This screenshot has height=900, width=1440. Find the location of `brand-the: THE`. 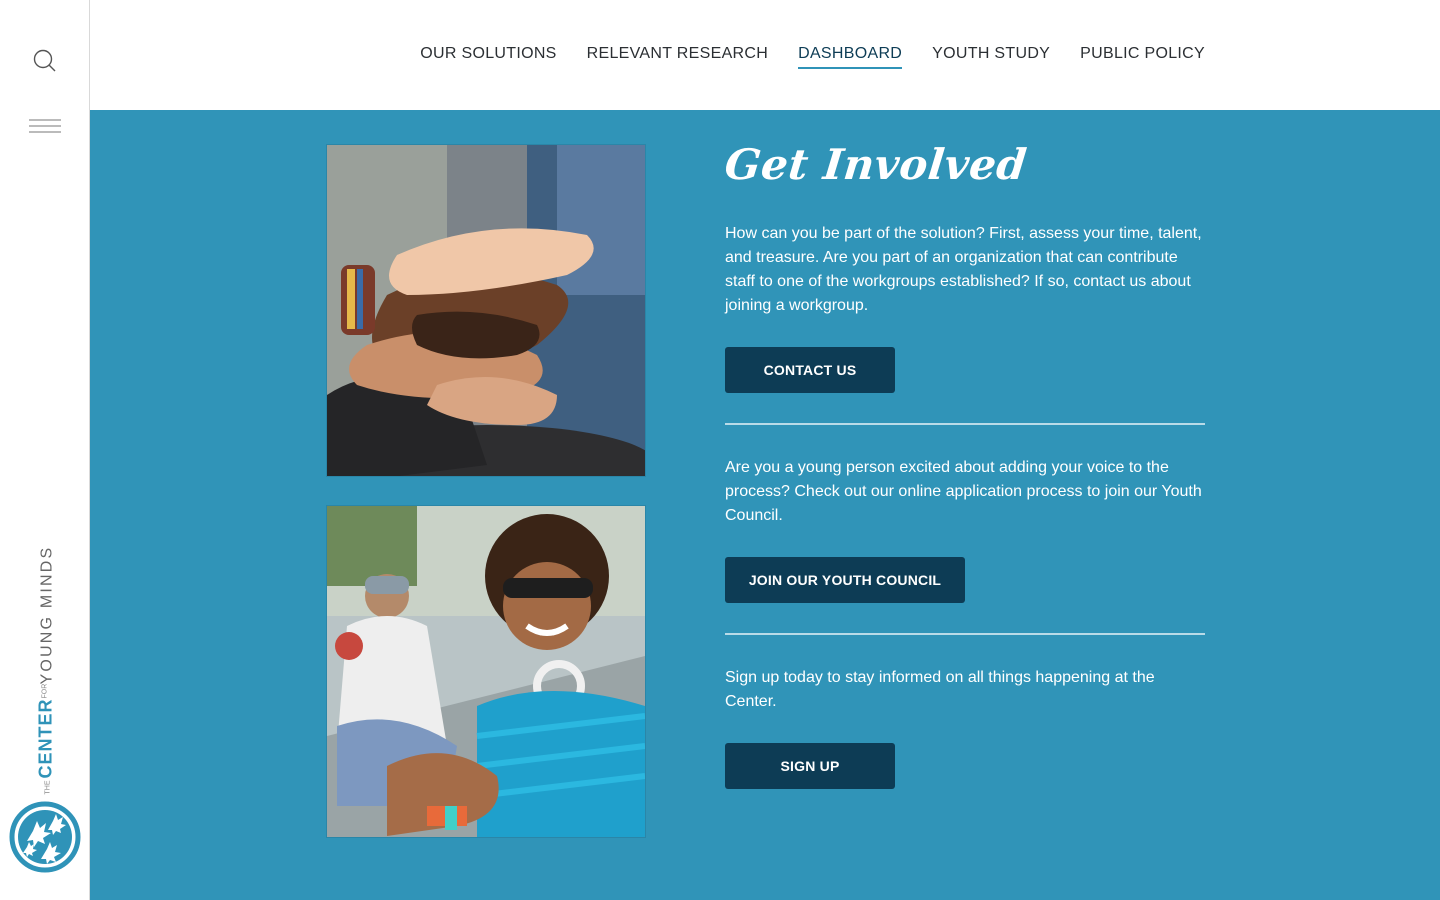

brand-the: THE is located at coordinates (48, 787).